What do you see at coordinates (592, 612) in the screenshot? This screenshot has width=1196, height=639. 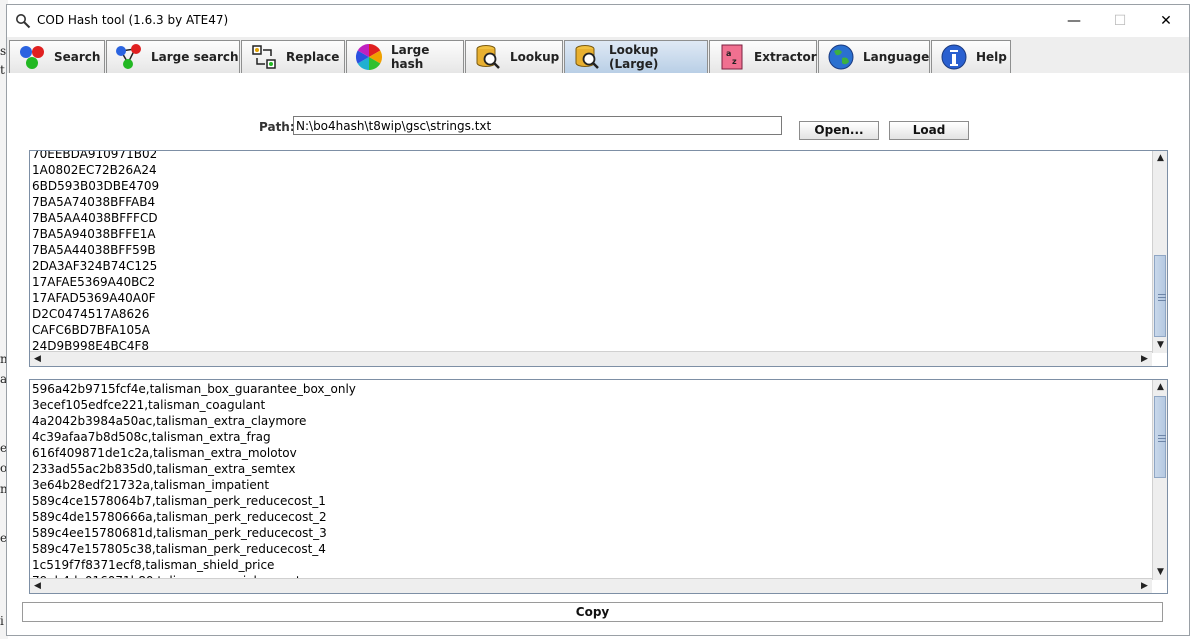 I see `copy-button: Copy` at bounding box center [592, 612].